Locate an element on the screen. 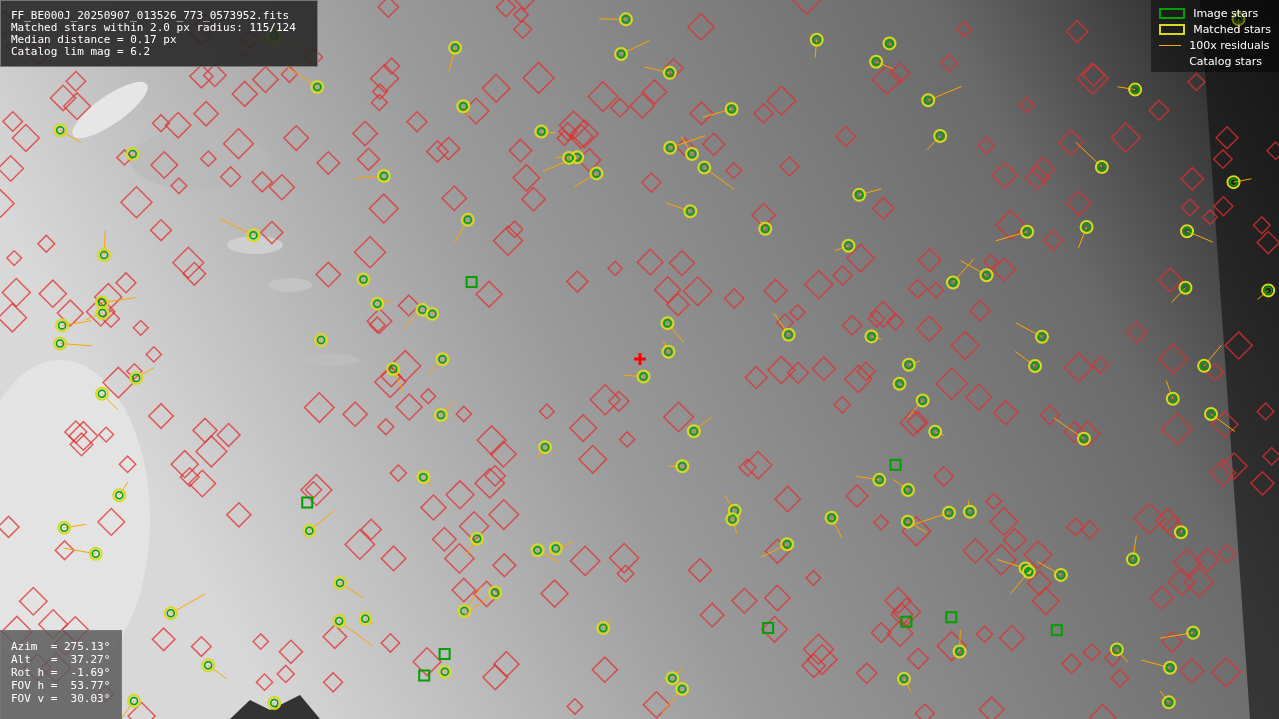 The image size is (1279, 719). info-text: Catalog lim mag = 6.2 is located at coordinates (81, 52).